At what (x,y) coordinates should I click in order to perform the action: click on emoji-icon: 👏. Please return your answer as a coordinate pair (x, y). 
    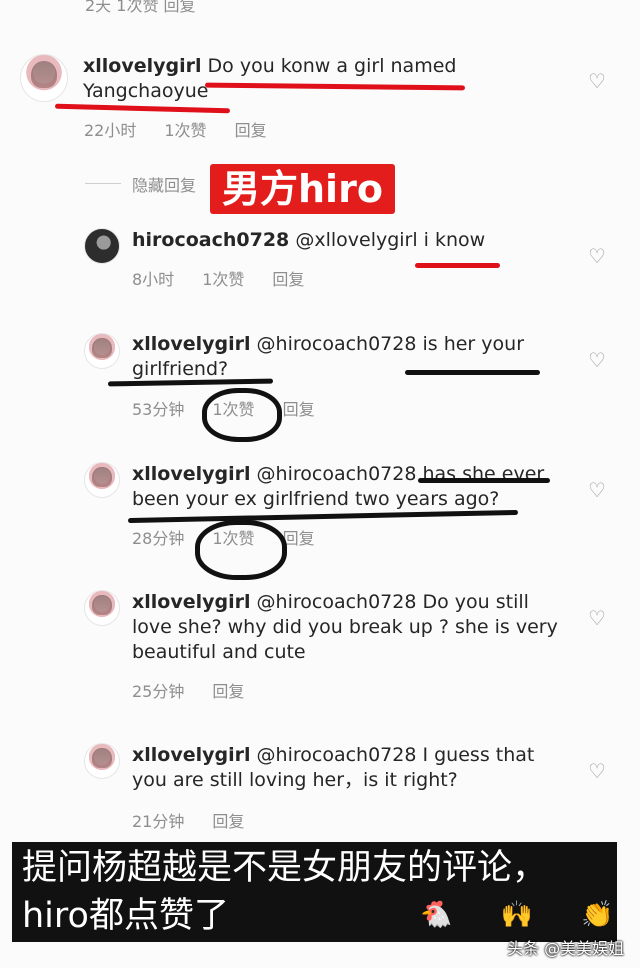
    Looking at the image, I should click on (597, 915).